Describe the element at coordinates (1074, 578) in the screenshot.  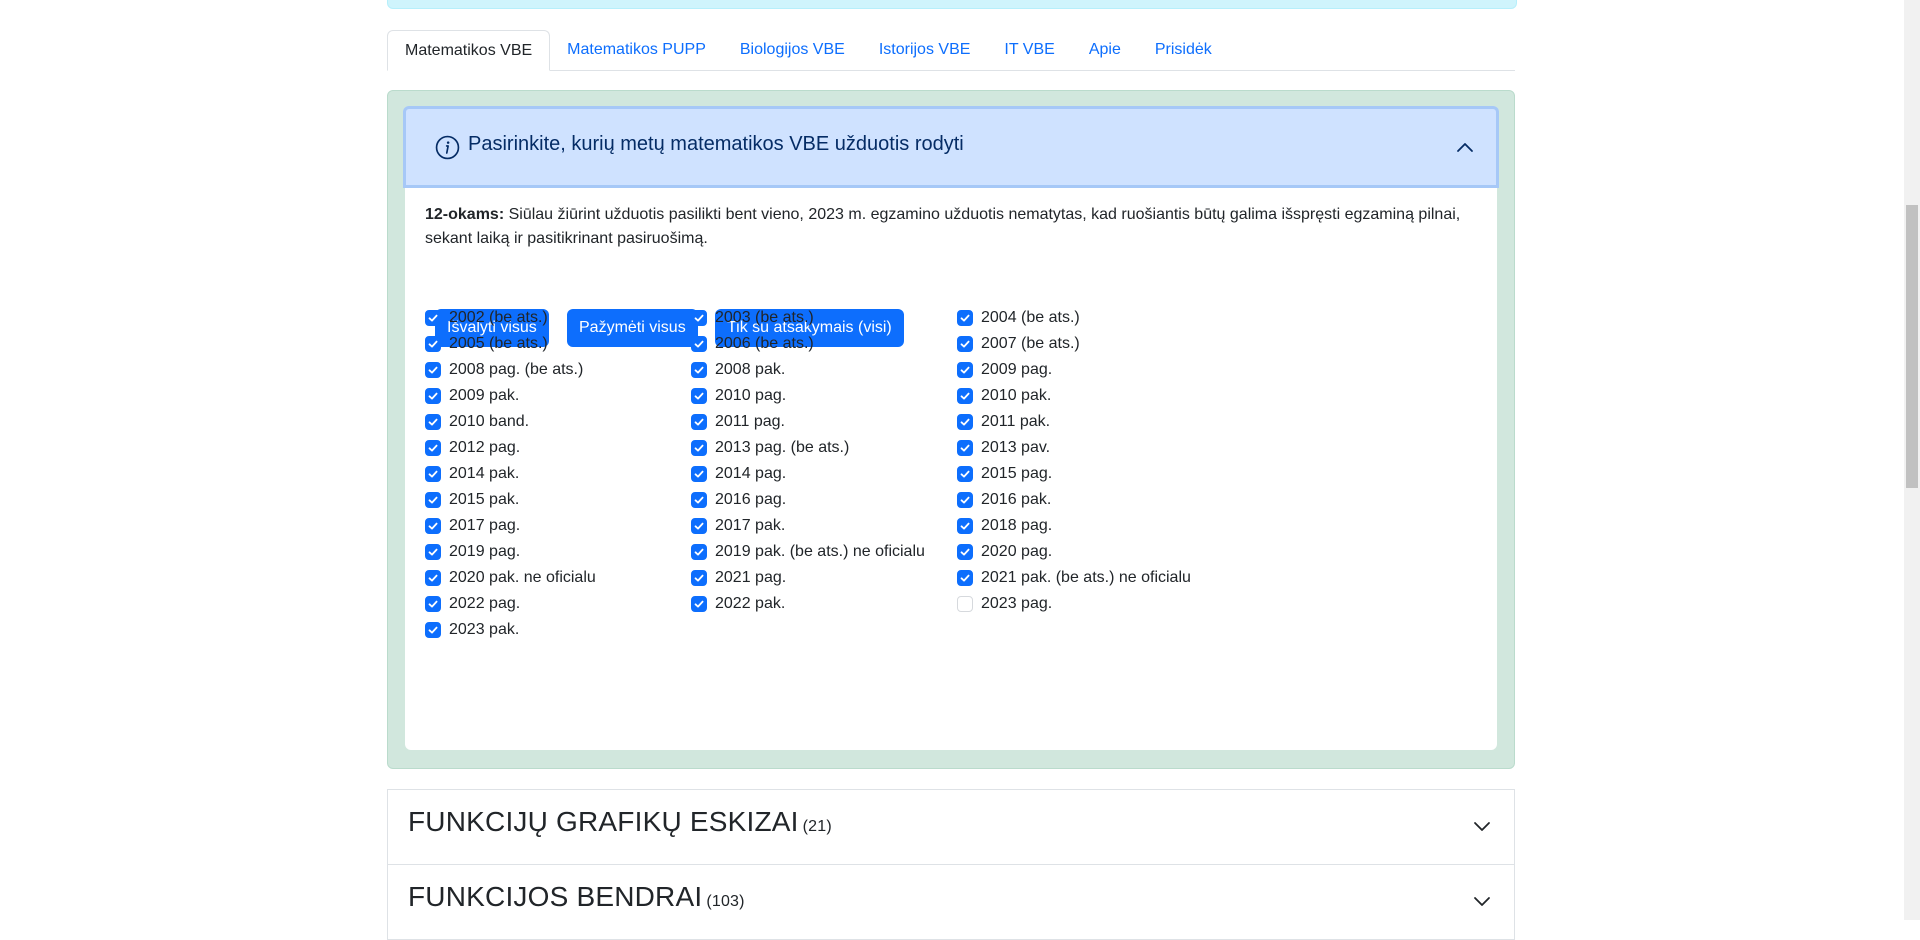
I see `year-checkbox-item: 2021 pak. (be ats.) ne oficialu` at that location.